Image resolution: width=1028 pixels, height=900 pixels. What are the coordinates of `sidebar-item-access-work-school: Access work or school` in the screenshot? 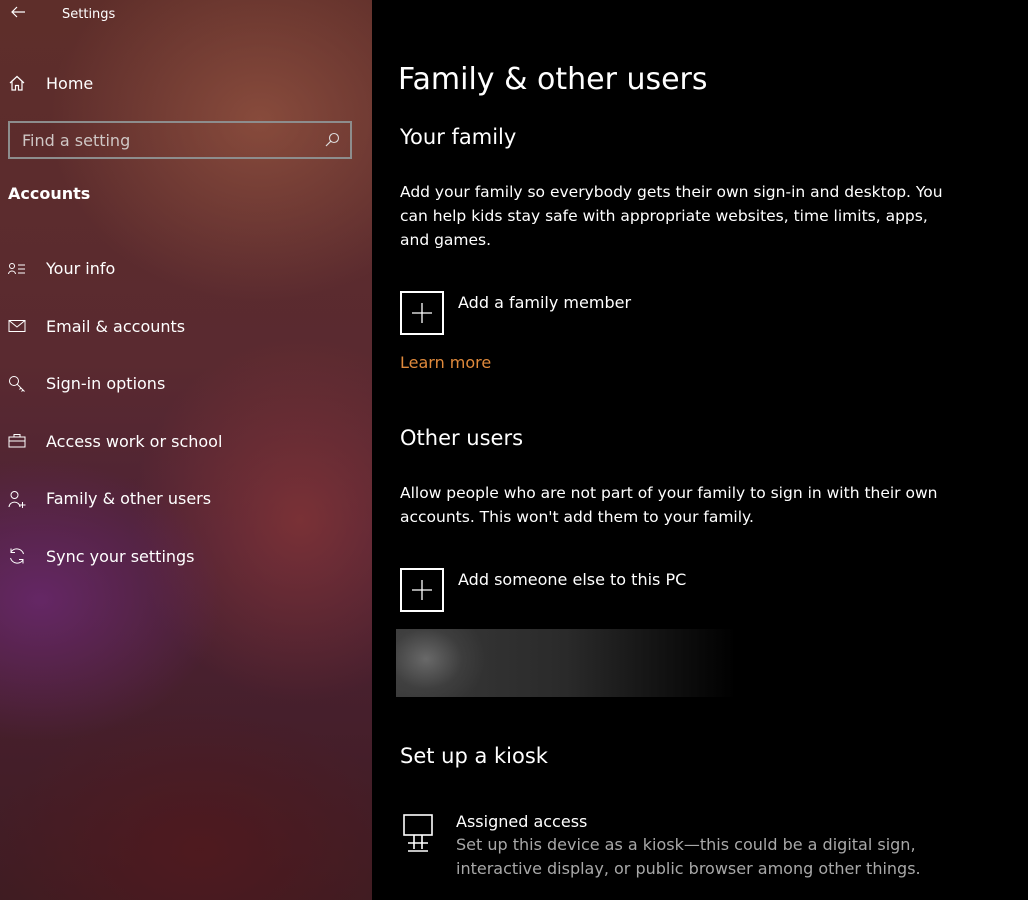 It's located at (186, 442).